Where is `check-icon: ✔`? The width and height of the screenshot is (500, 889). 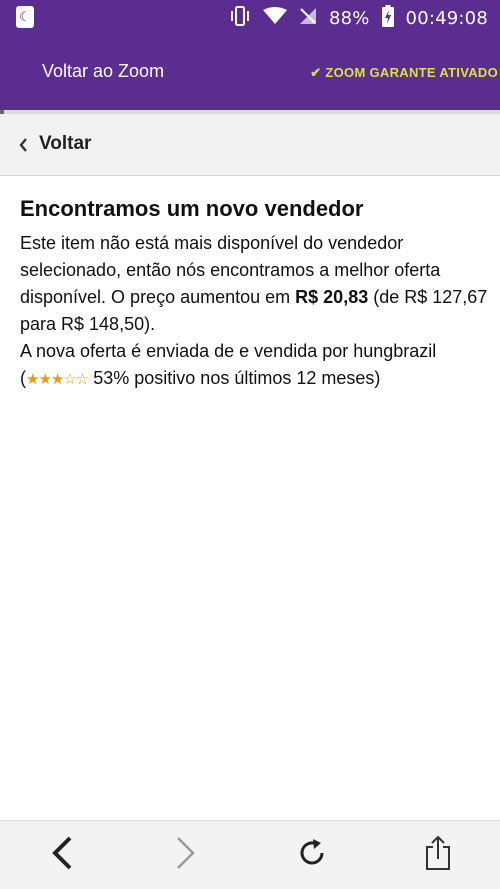 check-icon: ✔ is located at coordinates (316, 72).